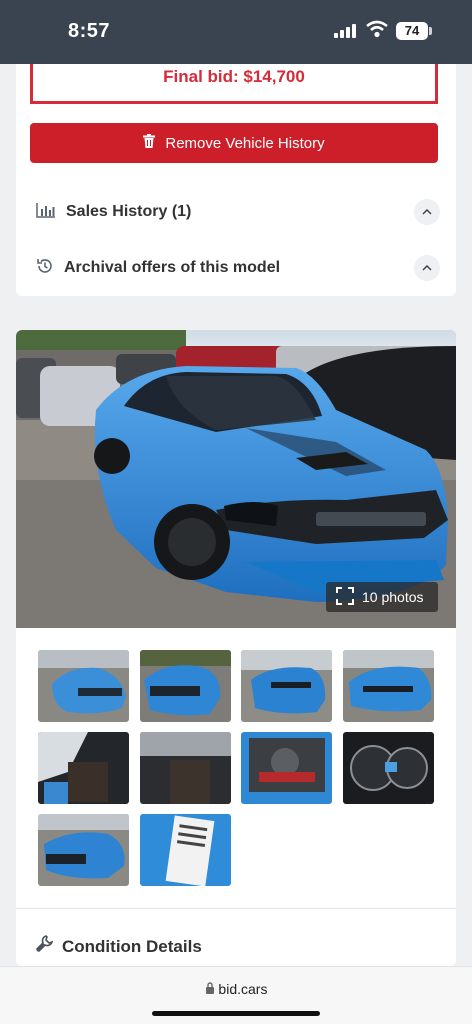 The width and height of the screenshot is (472, 1024). What do you see at coordinates (149, 143) in the screenshot?
I see `trash-icon` at bounding box center [149, 143].